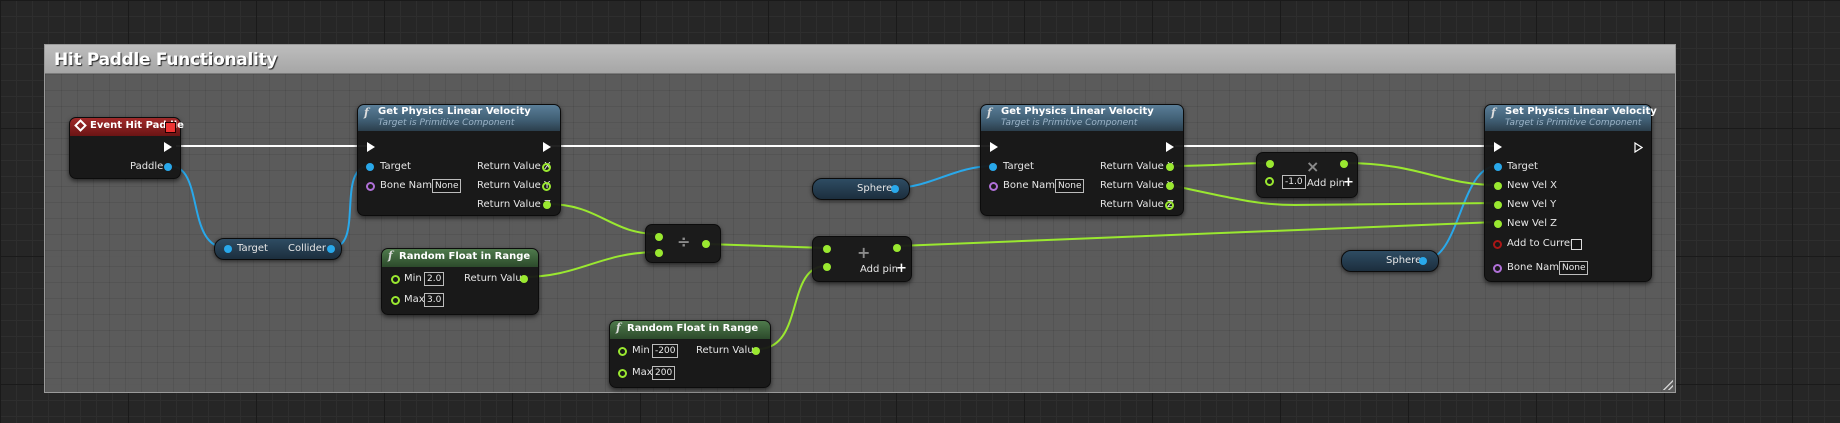 The width and height of the screenshot is (1840, 423). Describe the element at coordinates (331, 249) in the screenshot. I see `collider-out-pin` at that location.